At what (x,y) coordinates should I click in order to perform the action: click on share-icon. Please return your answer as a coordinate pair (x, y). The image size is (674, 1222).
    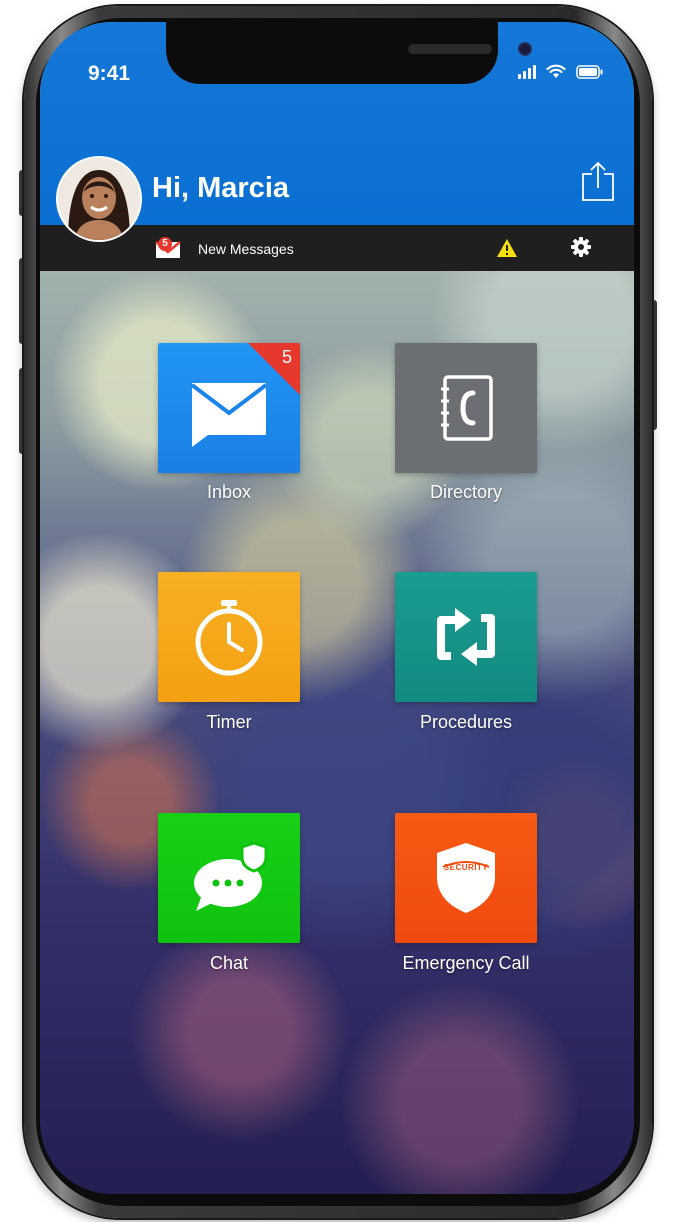
    Looking at the image, I should click on (598, 181).